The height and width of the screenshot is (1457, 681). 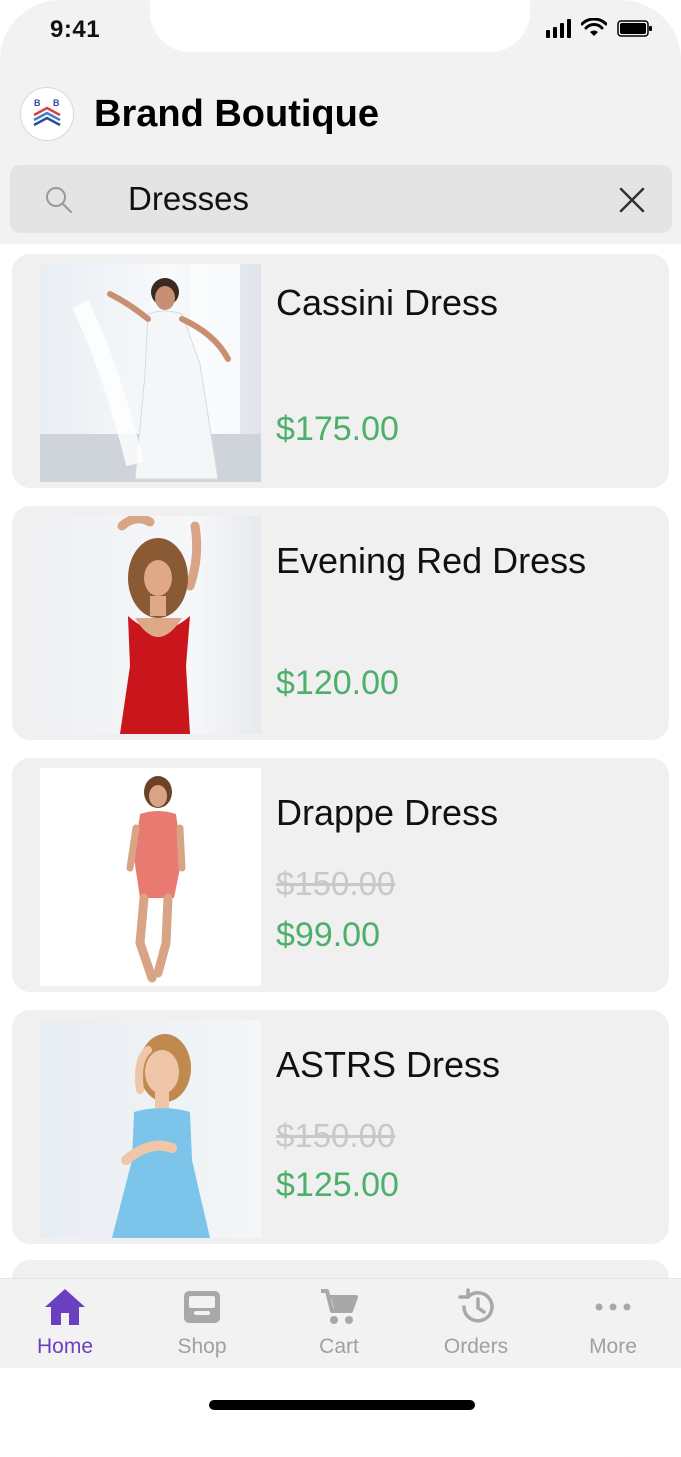 I want to click on logo-icon: B B, so click(x=47, y=112).